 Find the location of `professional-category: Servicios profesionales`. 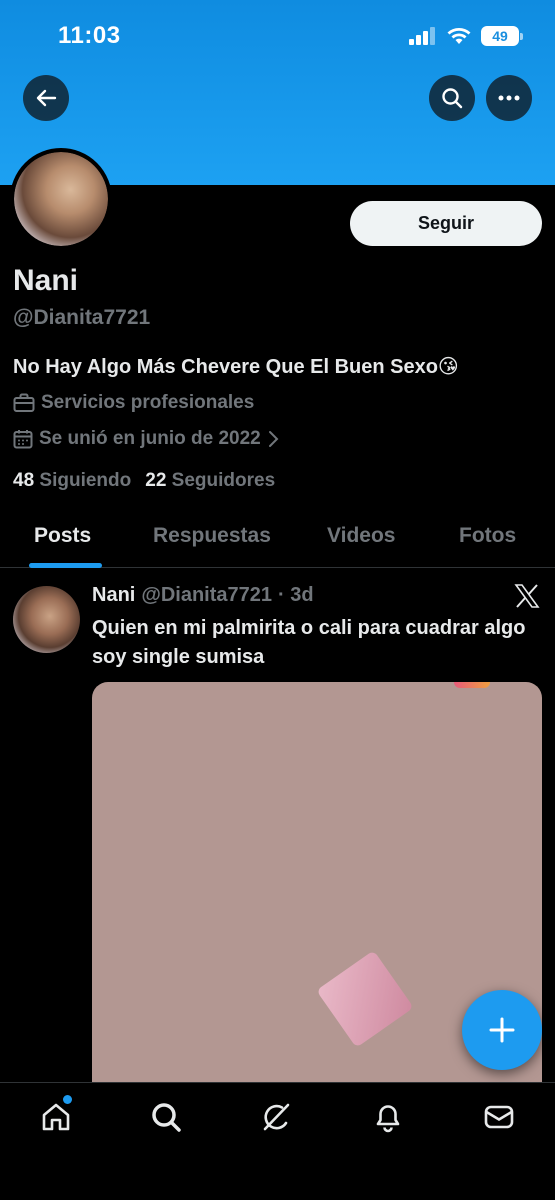

professional-category: Servicios profesionales is located at coordinates (133, 403).